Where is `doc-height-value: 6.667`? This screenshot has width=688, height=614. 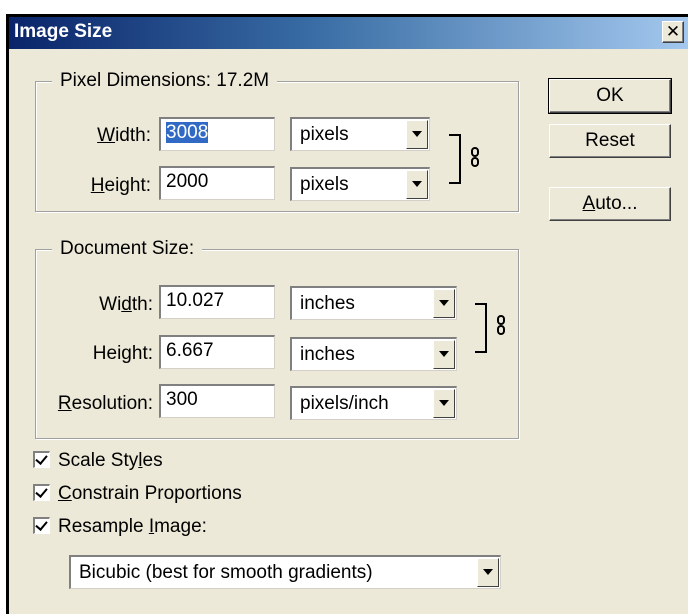 doc-height-value: 6.667 is located at coordinates (190, 350).